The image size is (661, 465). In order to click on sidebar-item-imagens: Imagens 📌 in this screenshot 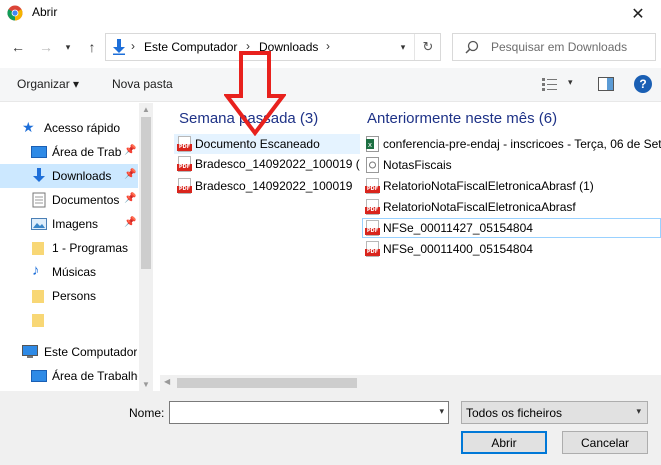, I will do `click(69, 224)`.